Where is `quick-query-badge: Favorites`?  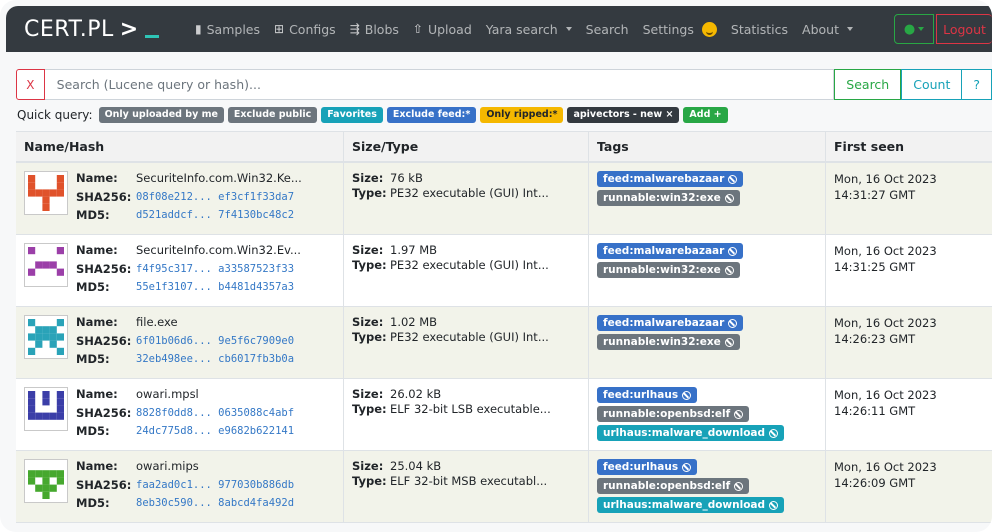
quick-query-badge: Favorites is located at coordinates (352, 115).